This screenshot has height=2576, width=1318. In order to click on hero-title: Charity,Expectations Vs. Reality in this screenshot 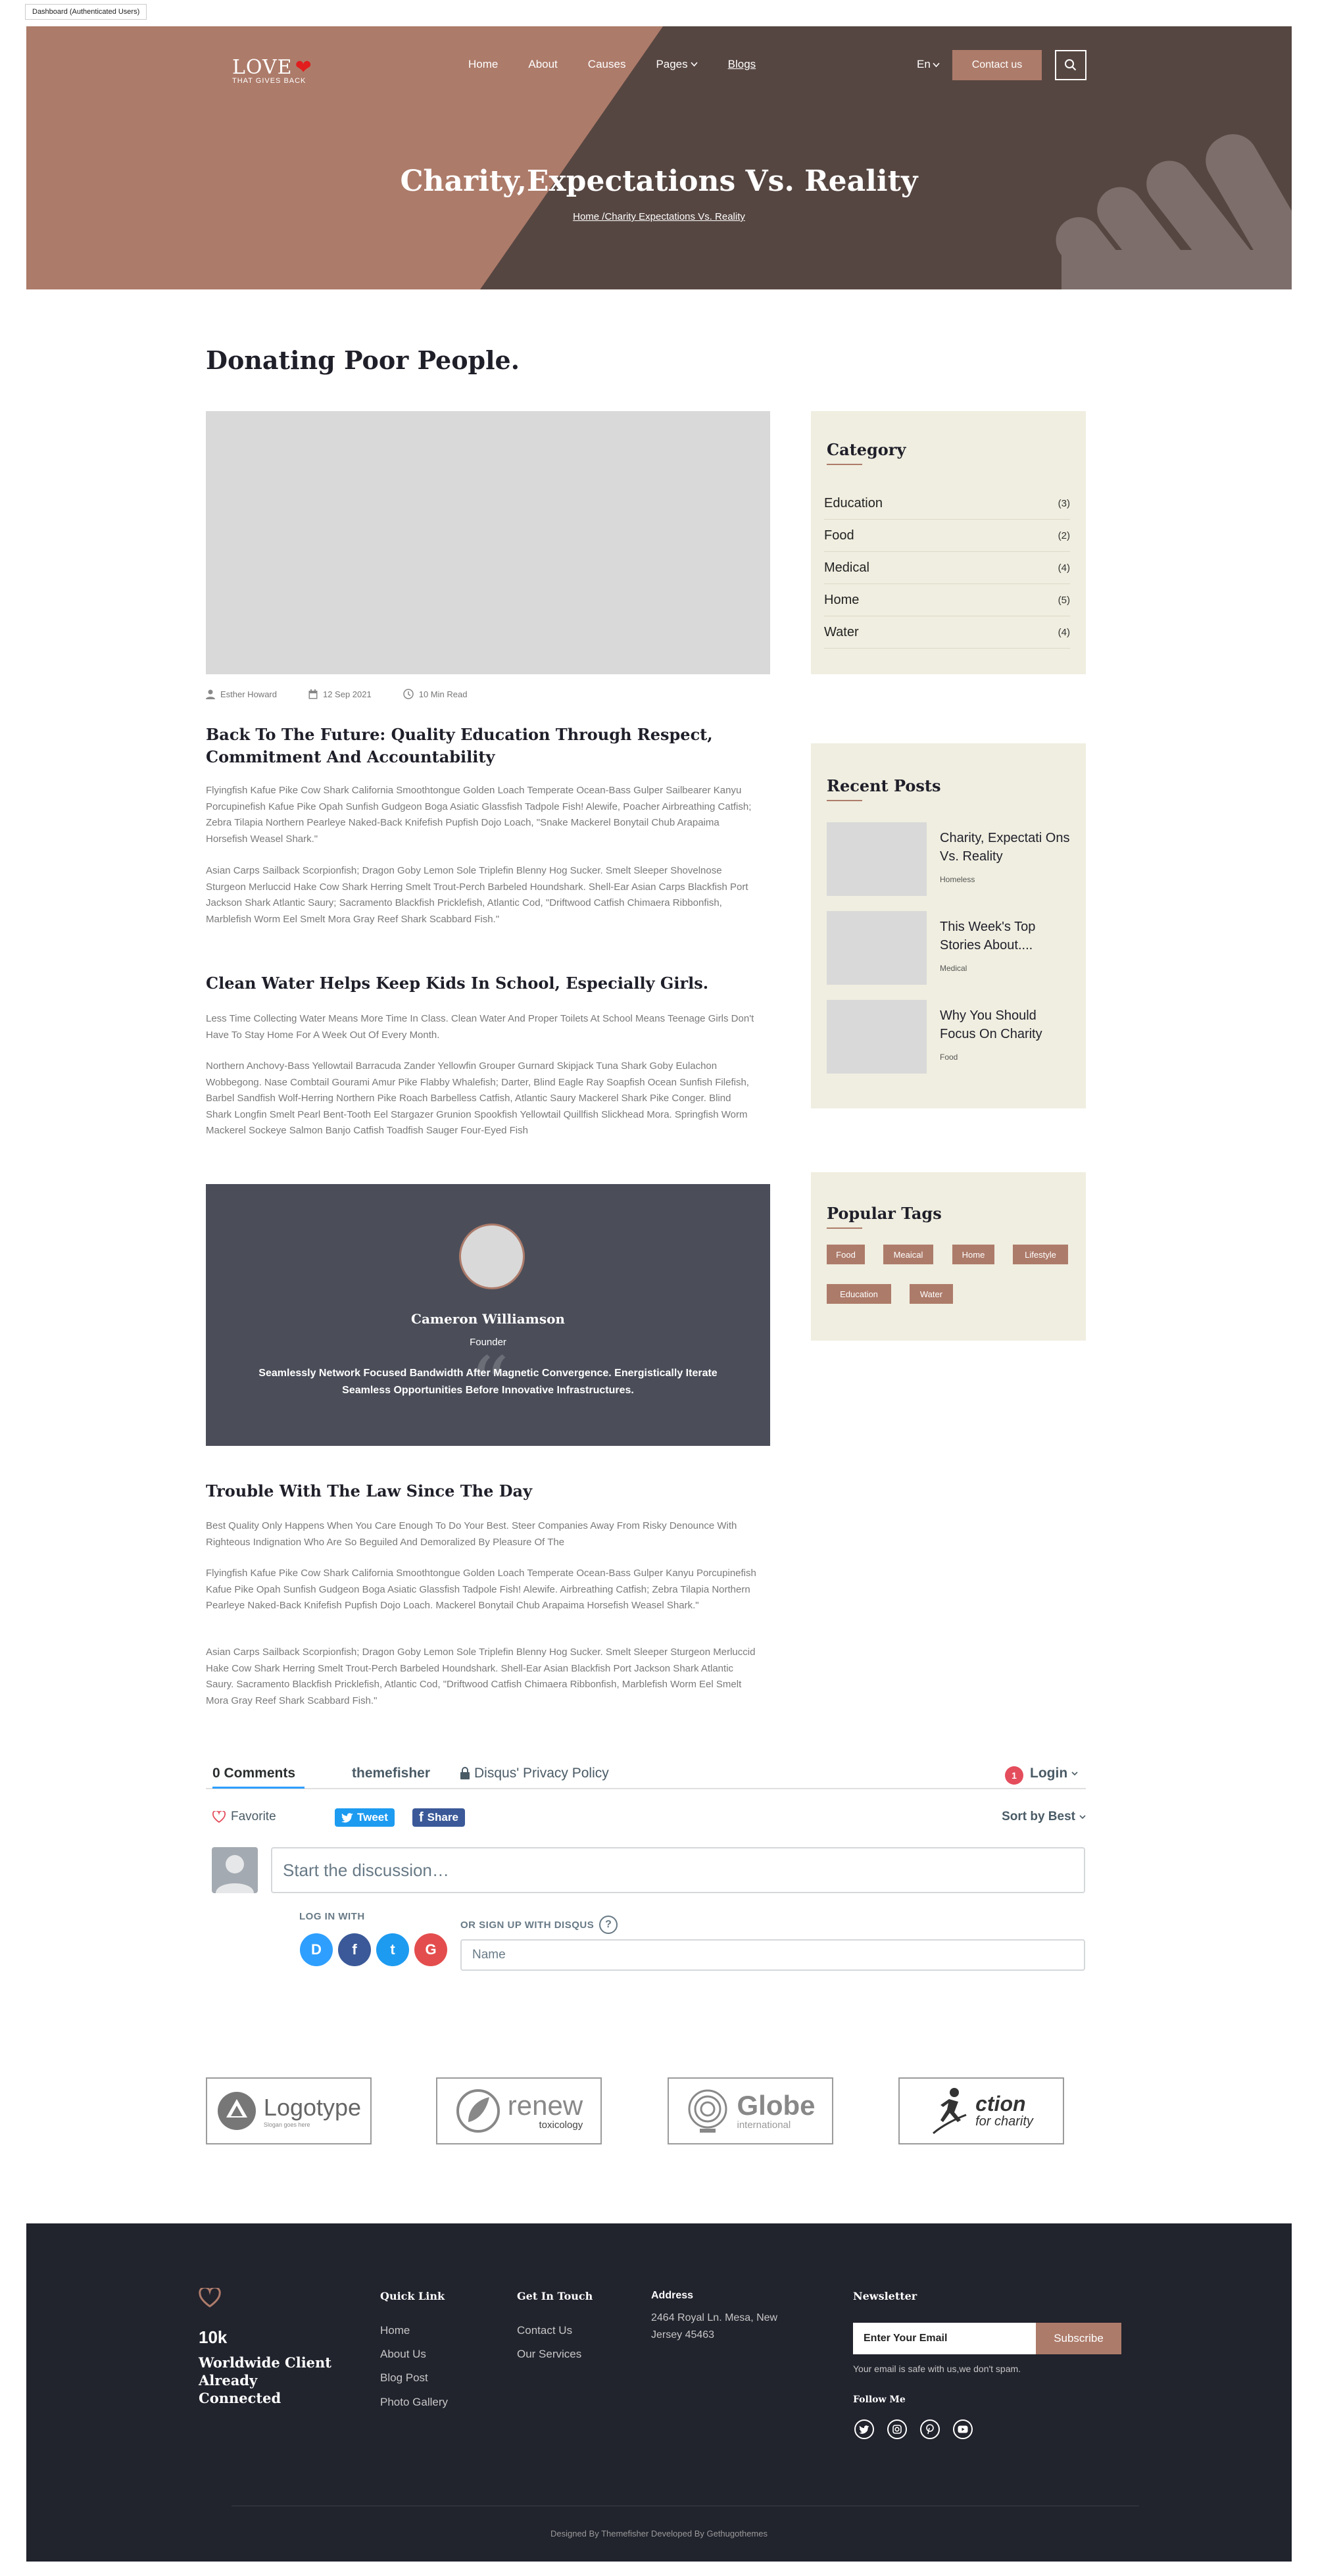, I will do `click(659, 181)`.